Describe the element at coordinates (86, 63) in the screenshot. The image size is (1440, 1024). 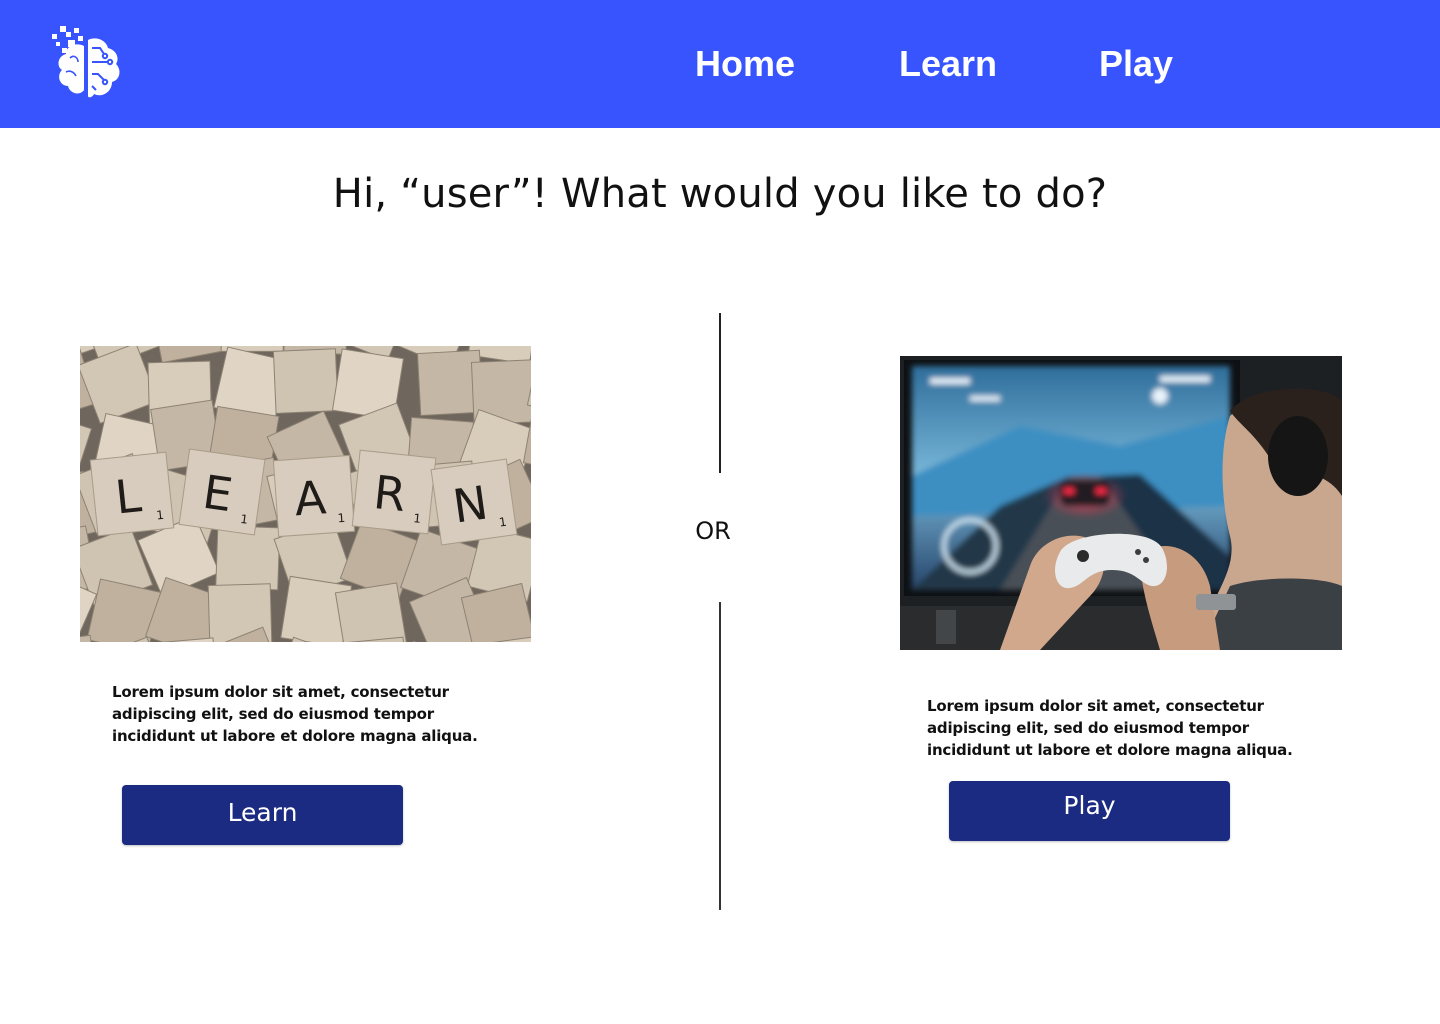
I see `brain-logo-icon` at that location.